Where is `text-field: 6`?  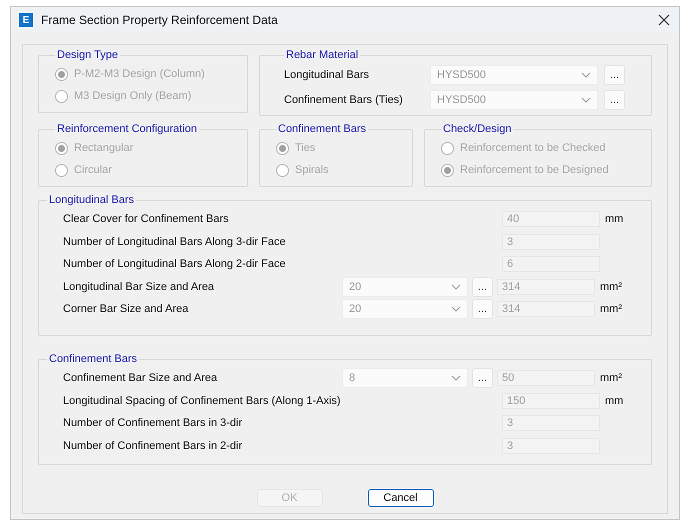
text-field: 6 is located at coordinates (551, 264).